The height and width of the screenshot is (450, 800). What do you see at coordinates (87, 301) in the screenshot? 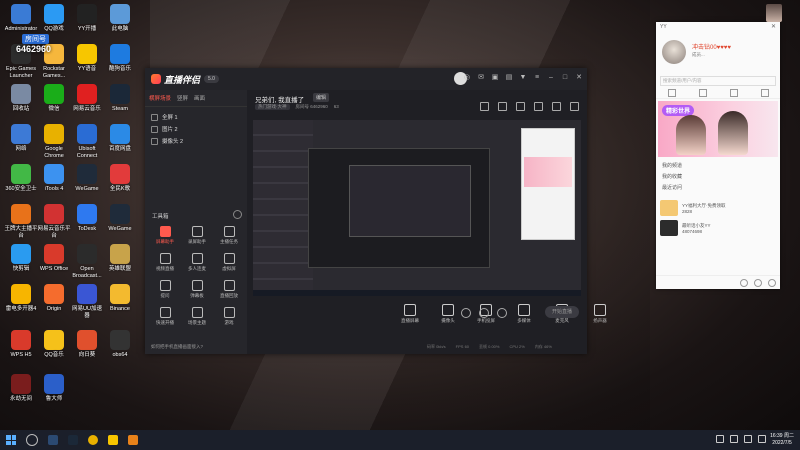
I see `desktop-icon: 网易UU加速器` at bounding box center [87, 301].